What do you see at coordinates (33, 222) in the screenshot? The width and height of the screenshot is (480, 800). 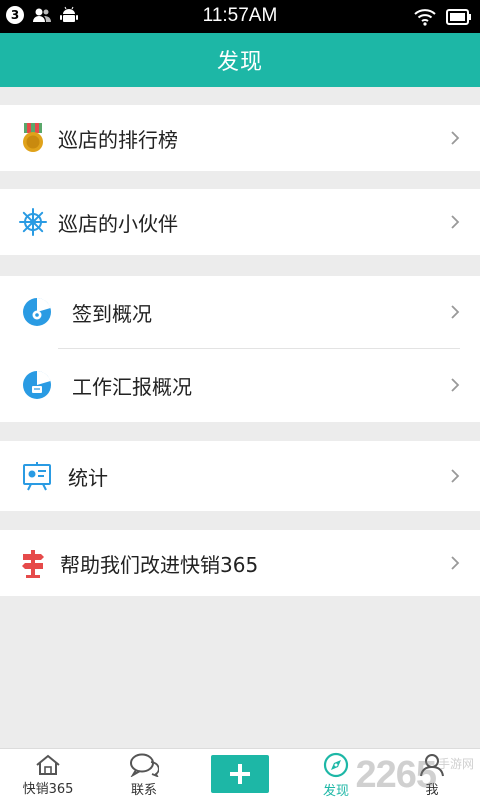 I see `ship-wheel-icon` at bounding box center [33, 222].